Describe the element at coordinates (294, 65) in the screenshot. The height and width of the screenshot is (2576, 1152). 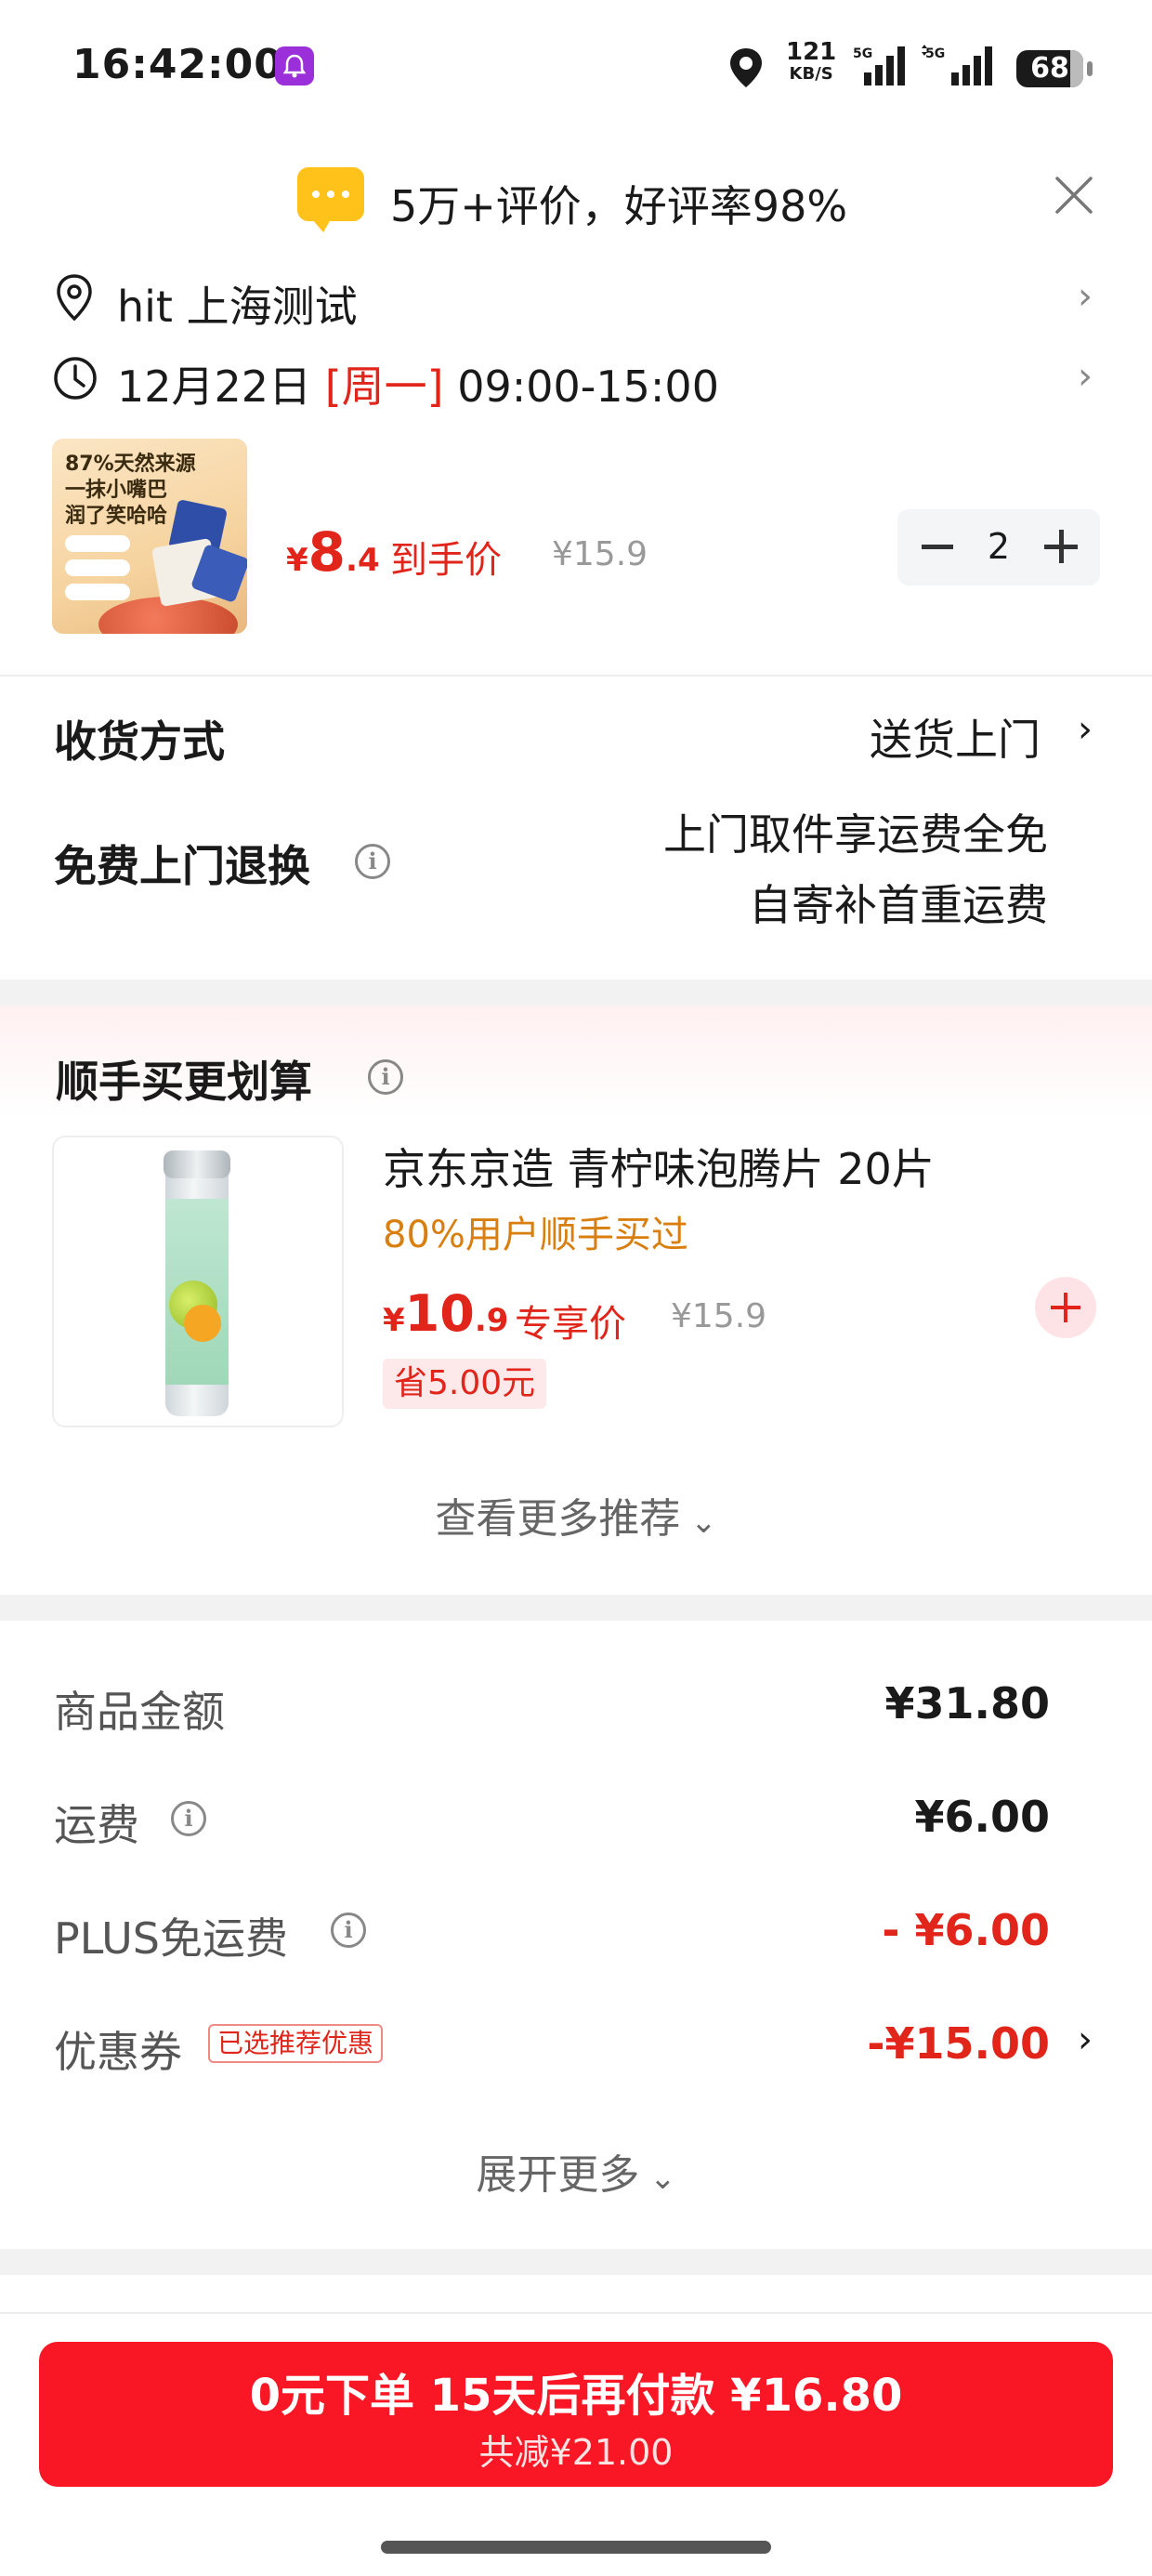
I see `notification-bell-icon` at that location.